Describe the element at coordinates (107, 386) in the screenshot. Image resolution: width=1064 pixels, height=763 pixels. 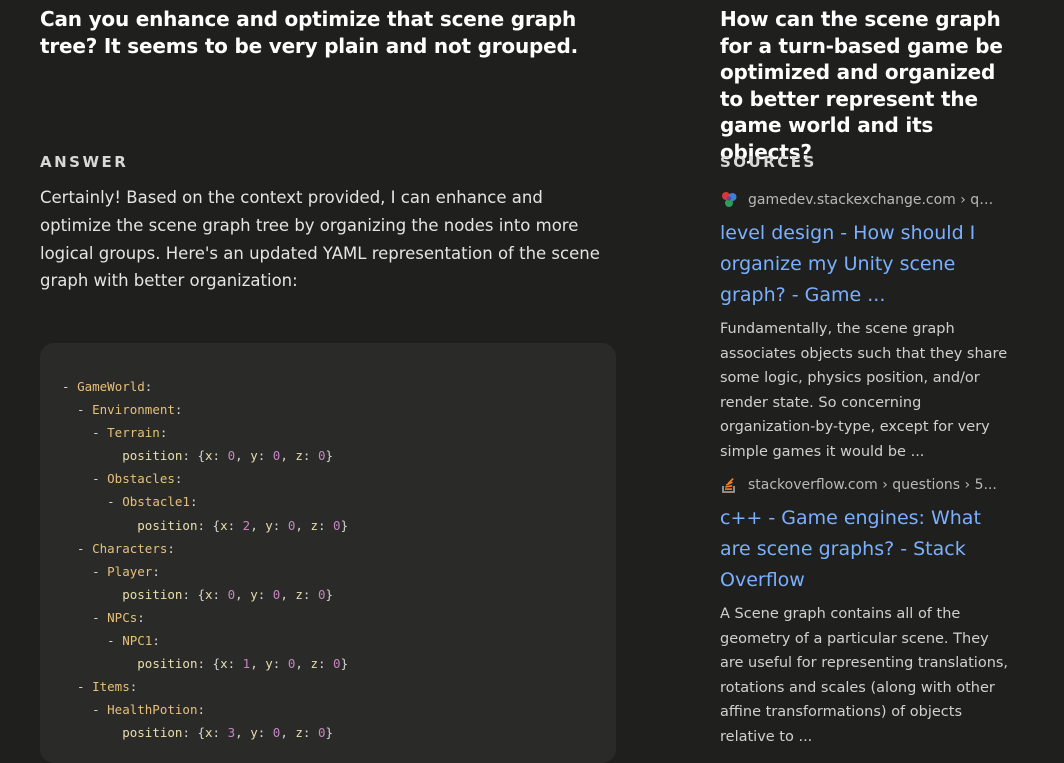
I see `code-line: - GameWorld:` at that location.